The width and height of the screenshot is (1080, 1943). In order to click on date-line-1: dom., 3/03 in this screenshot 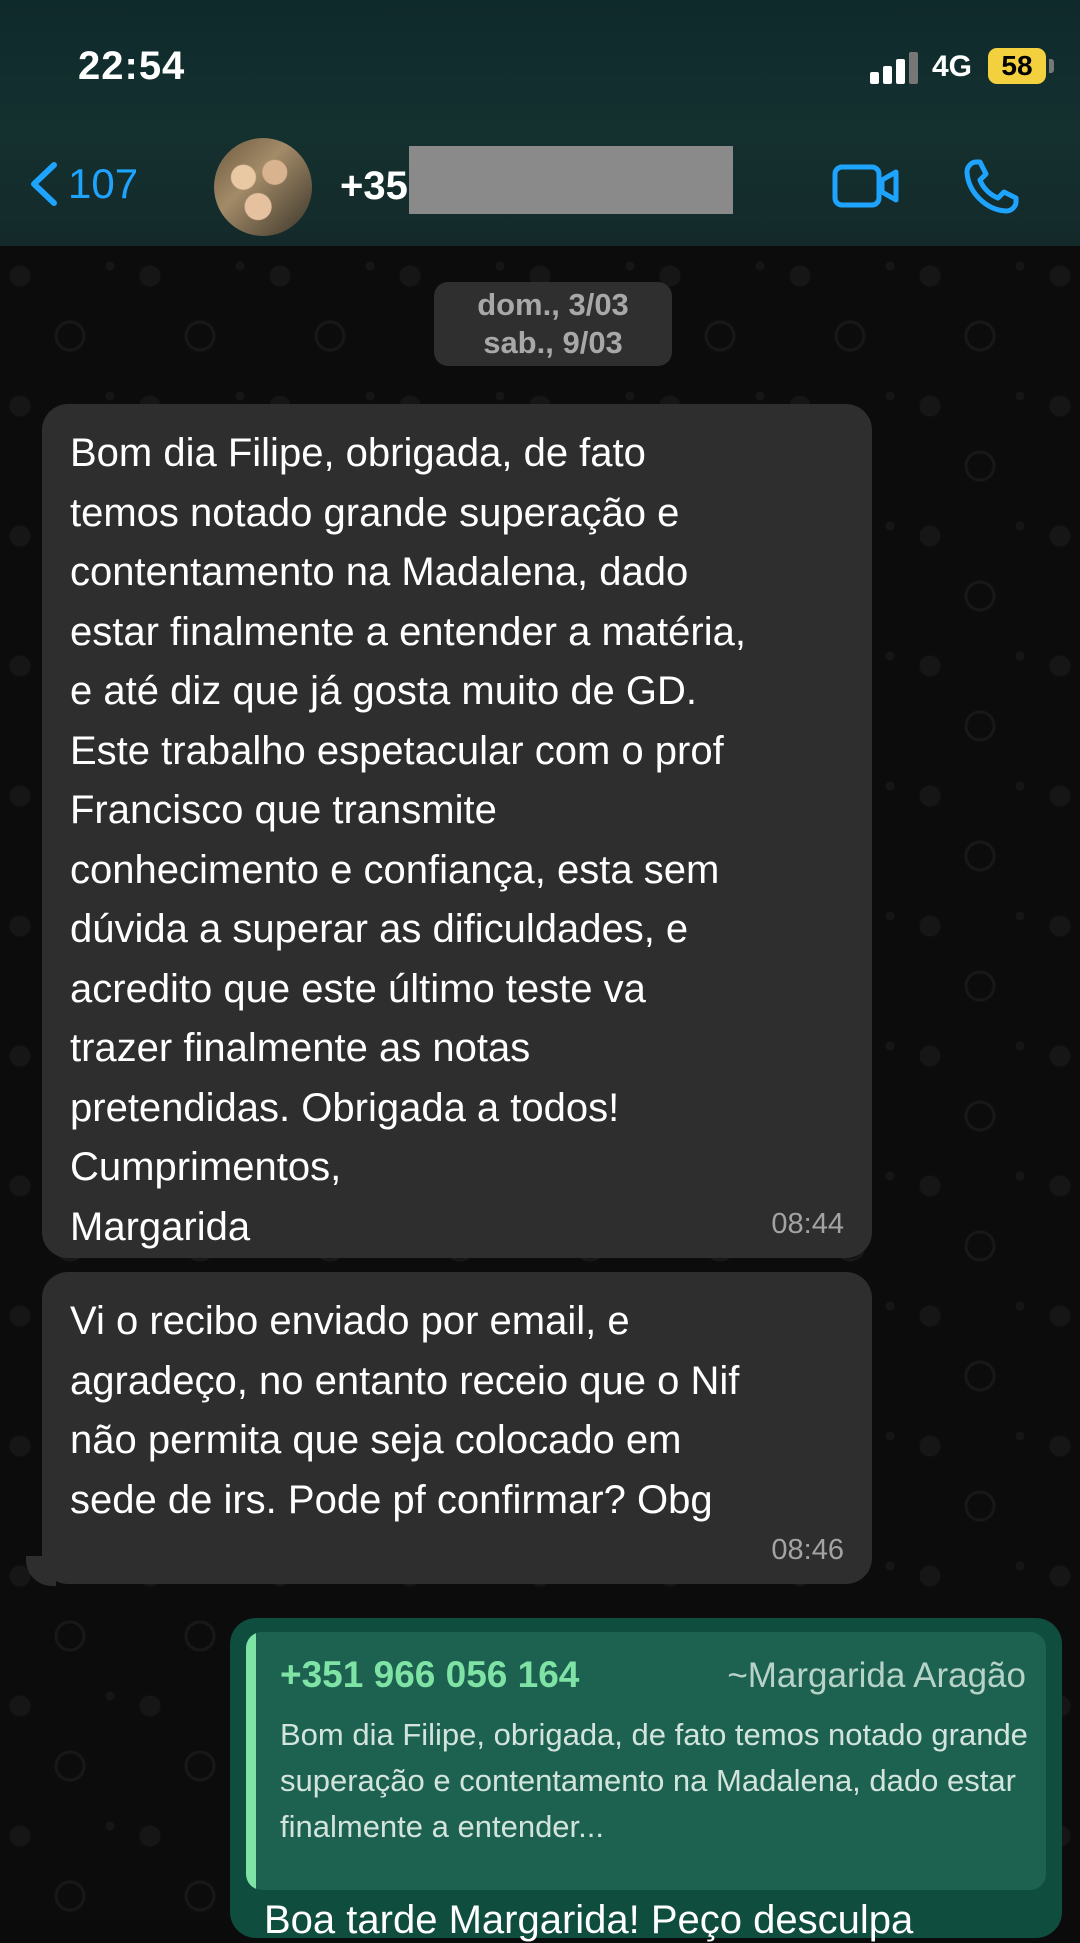, I will do `click(553, 304)`.